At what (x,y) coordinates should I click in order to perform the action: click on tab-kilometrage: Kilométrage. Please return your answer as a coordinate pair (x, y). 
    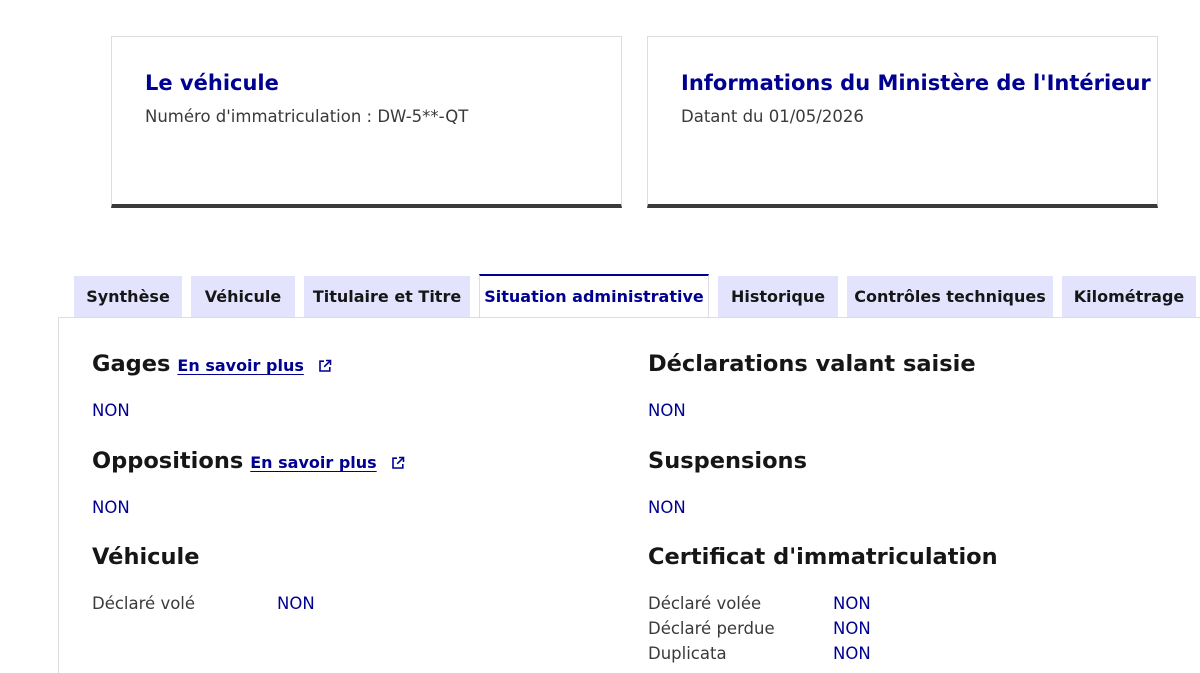
    Looking at the image, I should click on (1129, 296).